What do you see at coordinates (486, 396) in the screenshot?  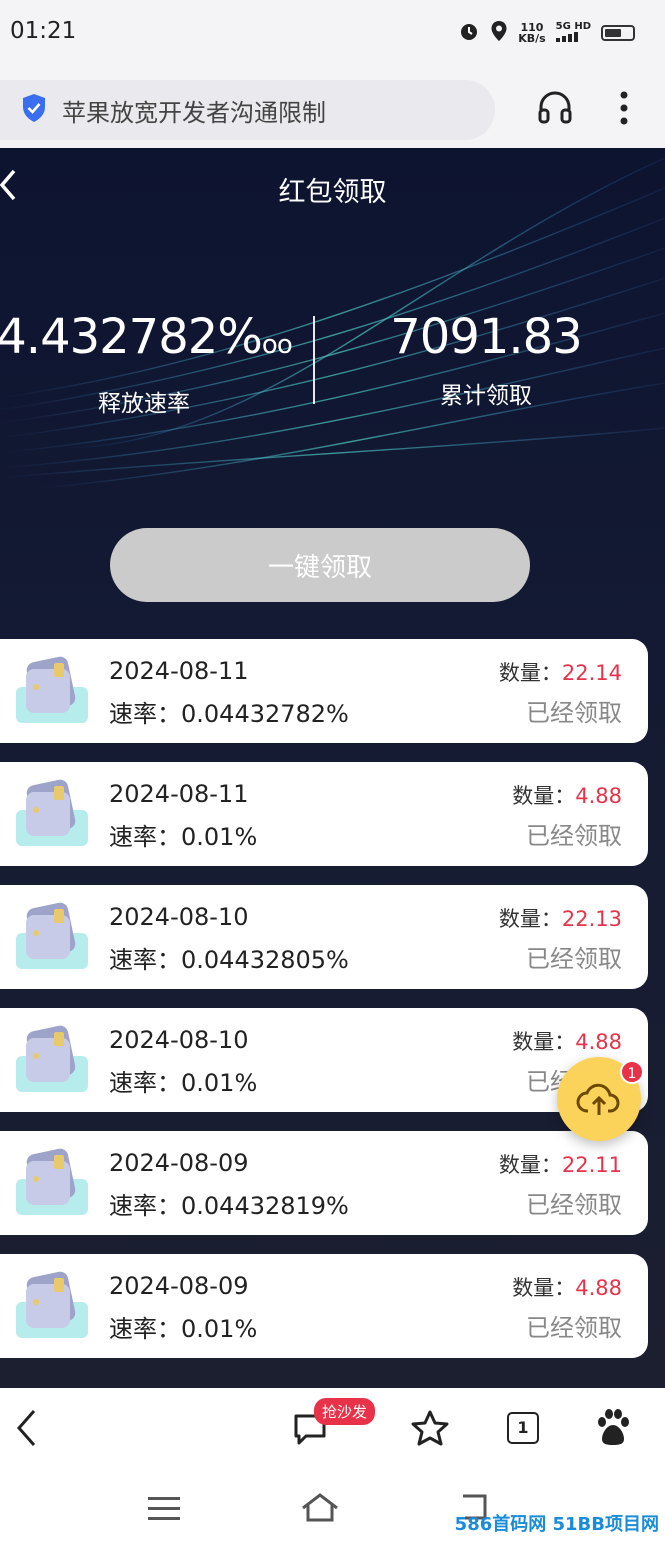 I see `total-claimed-label: 累计领取` at bounding box center [486, 396].